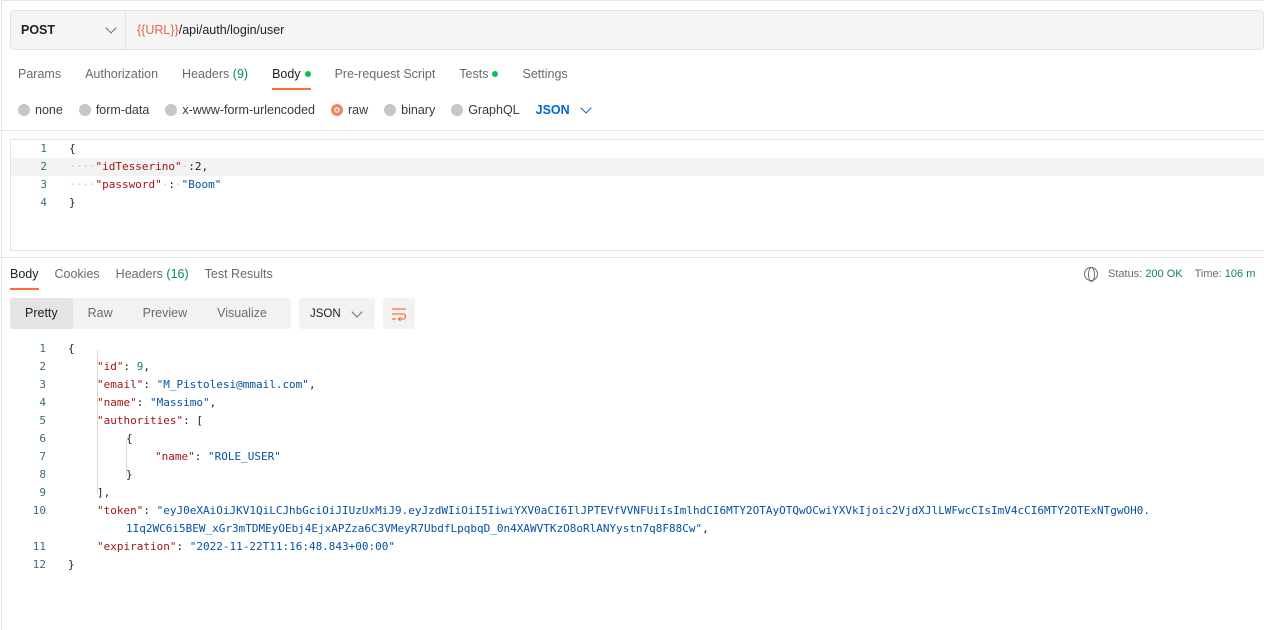 The height and width of the screenshot is (630, 1264). Describe the element at coordinates (244, 456) in the screenshot. I see `token: "ROLE_USER"` at that location.